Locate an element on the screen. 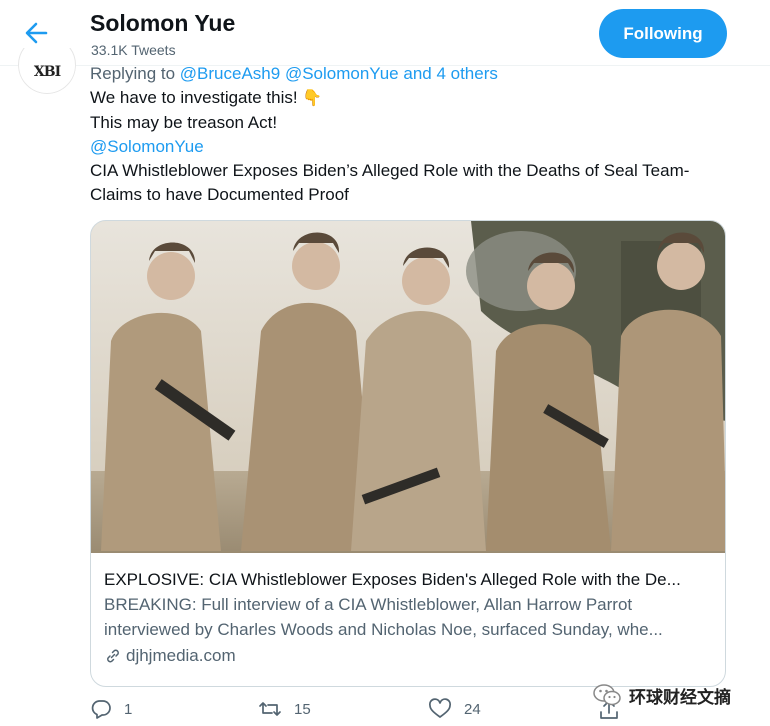  profile-name: Solomon Yue is located at coordinates (163, 23).